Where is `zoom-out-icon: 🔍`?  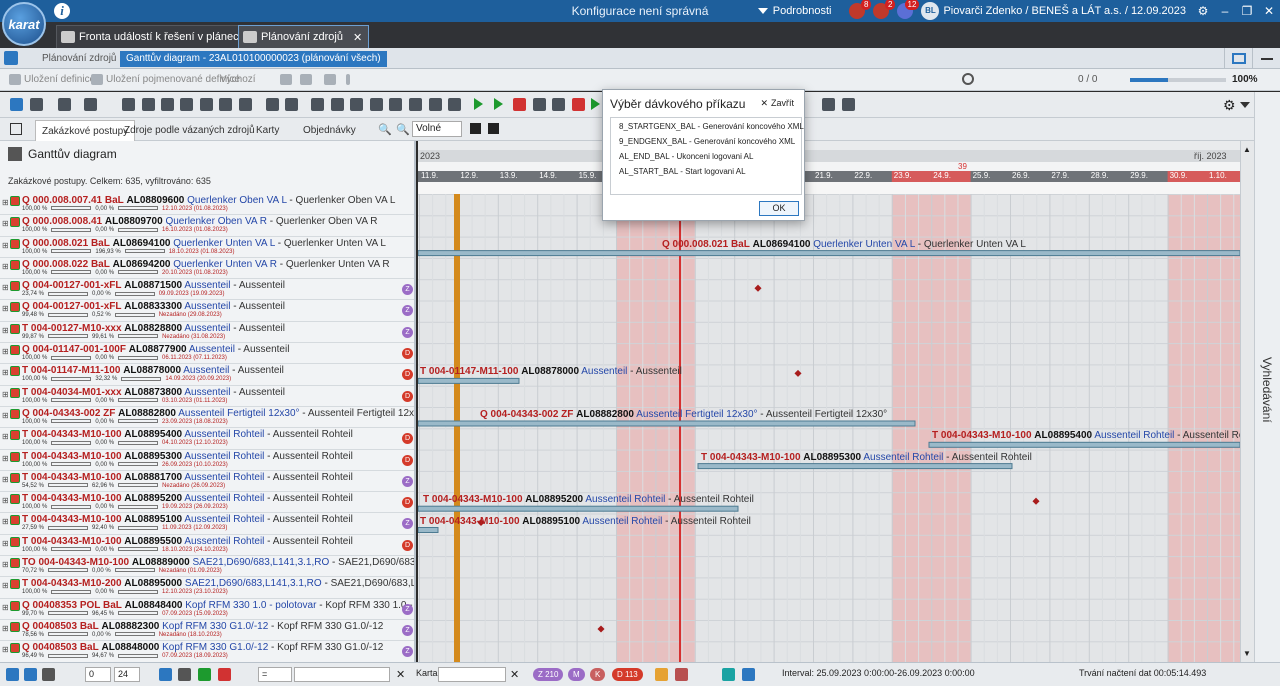 zoom-out-icon: 🔍 is located at coordinates (385, 129).